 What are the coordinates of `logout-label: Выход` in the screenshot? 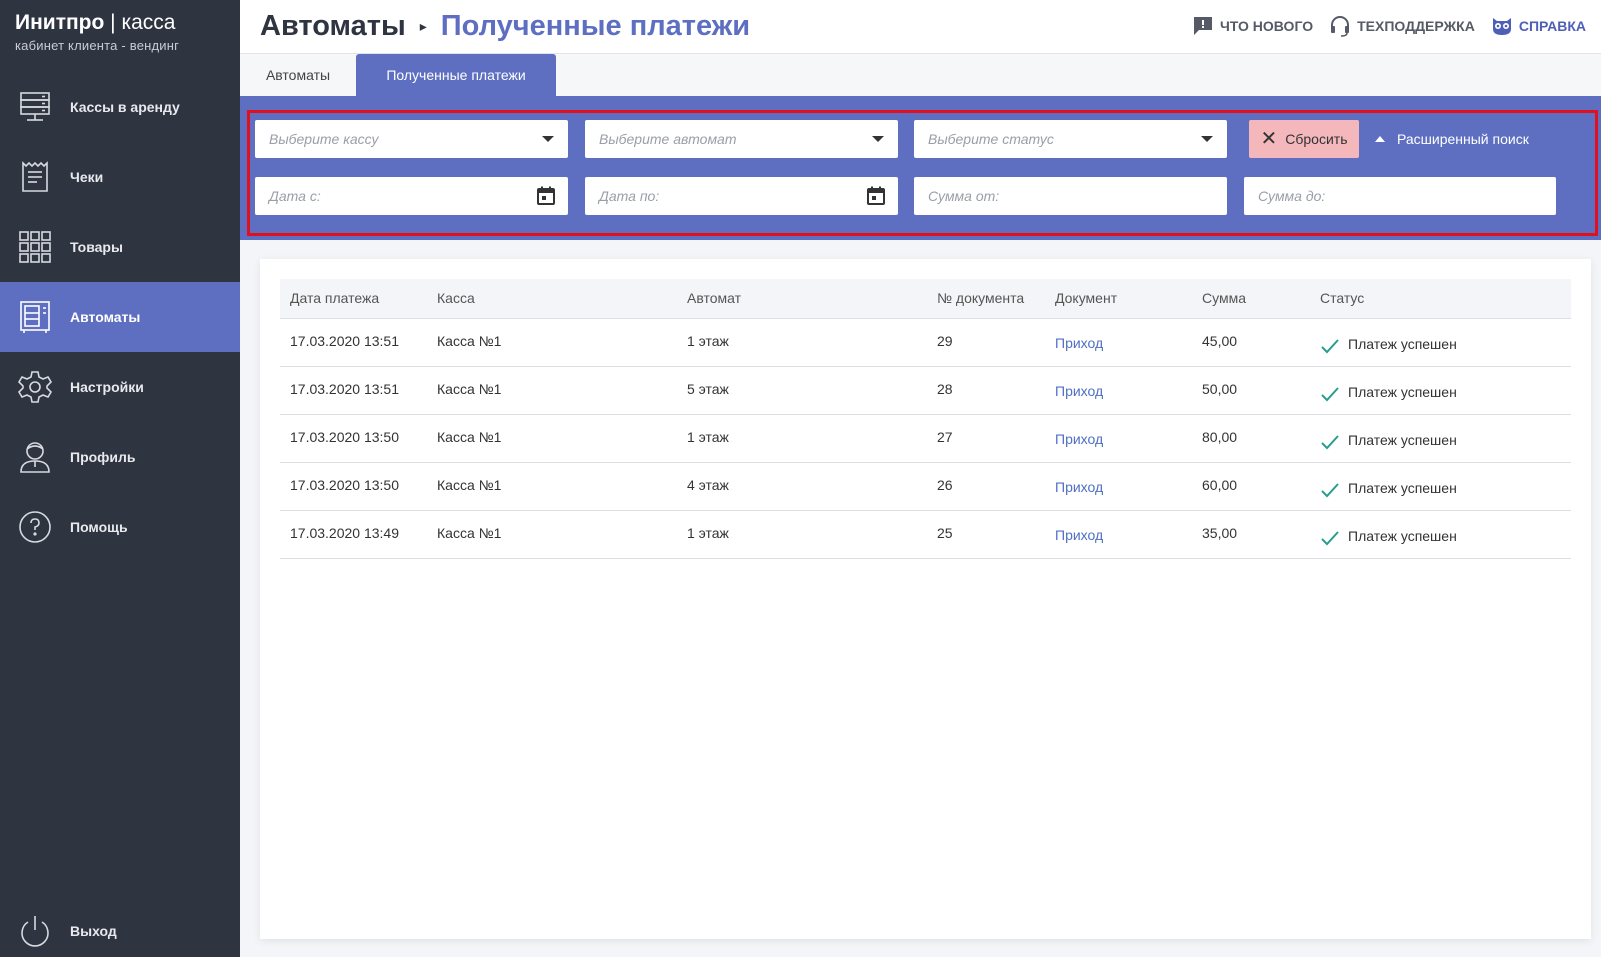 It's located at (93, 931).